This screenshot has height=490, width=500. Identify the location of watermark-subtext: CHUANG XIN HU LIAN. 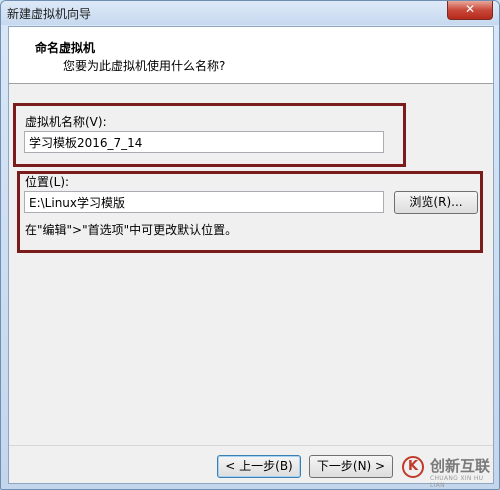
(457, 482).